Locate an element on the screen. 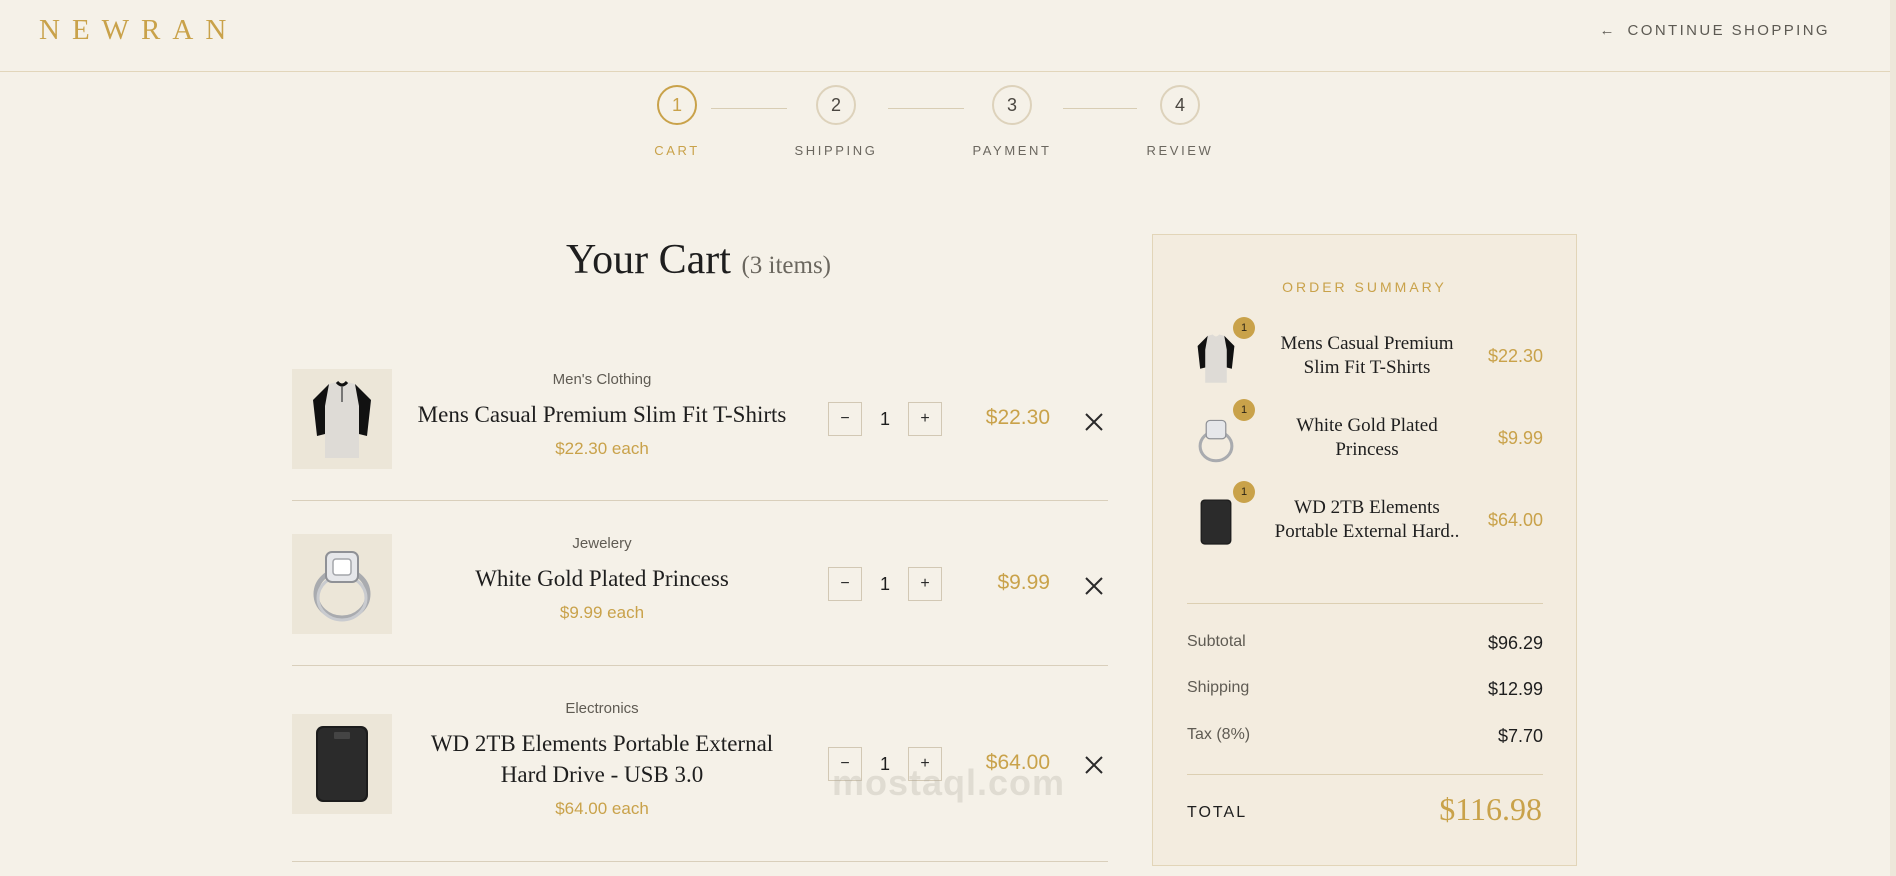 The width and height of the screenshot is (1896, 876). product-category: Electronics is located at coordinates (602, 708).